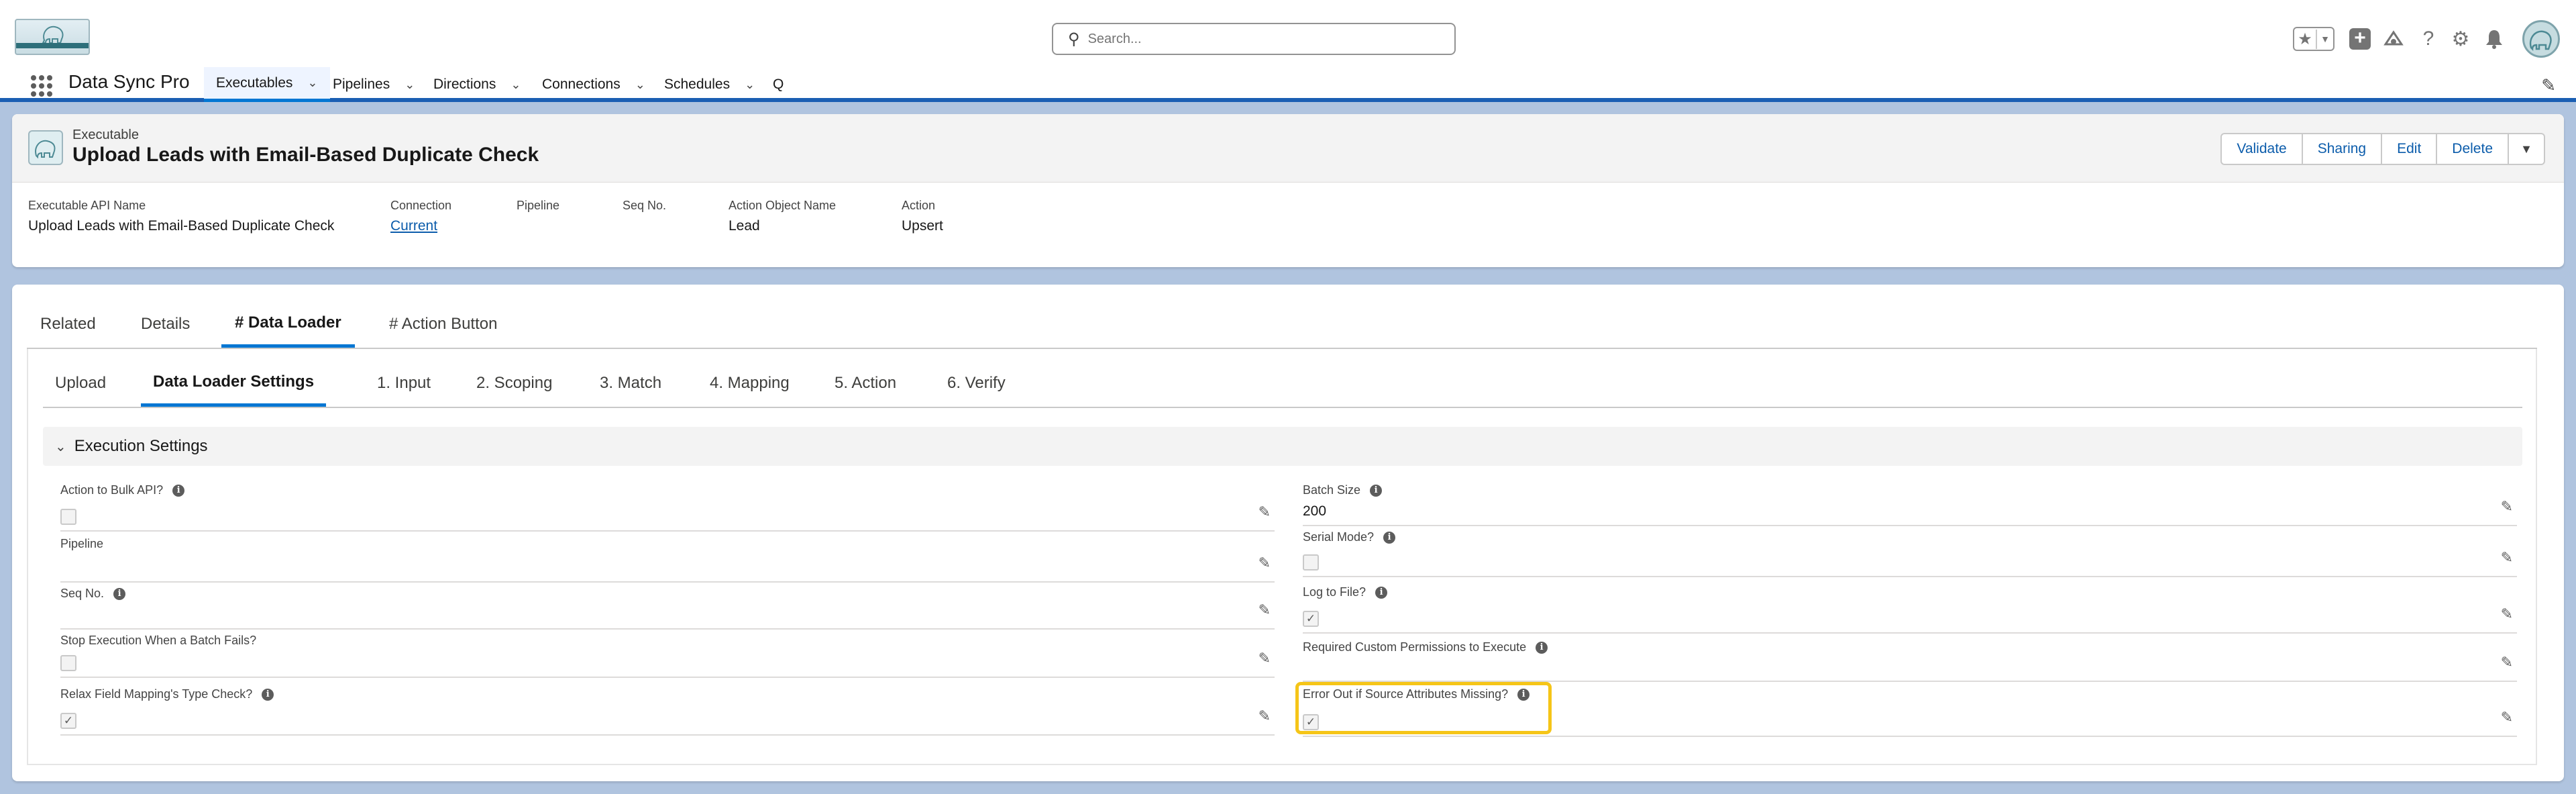 This screenshot has width=2576, height=794. I want to click on favorites-button: ★ ▼, so click(2313, 39).